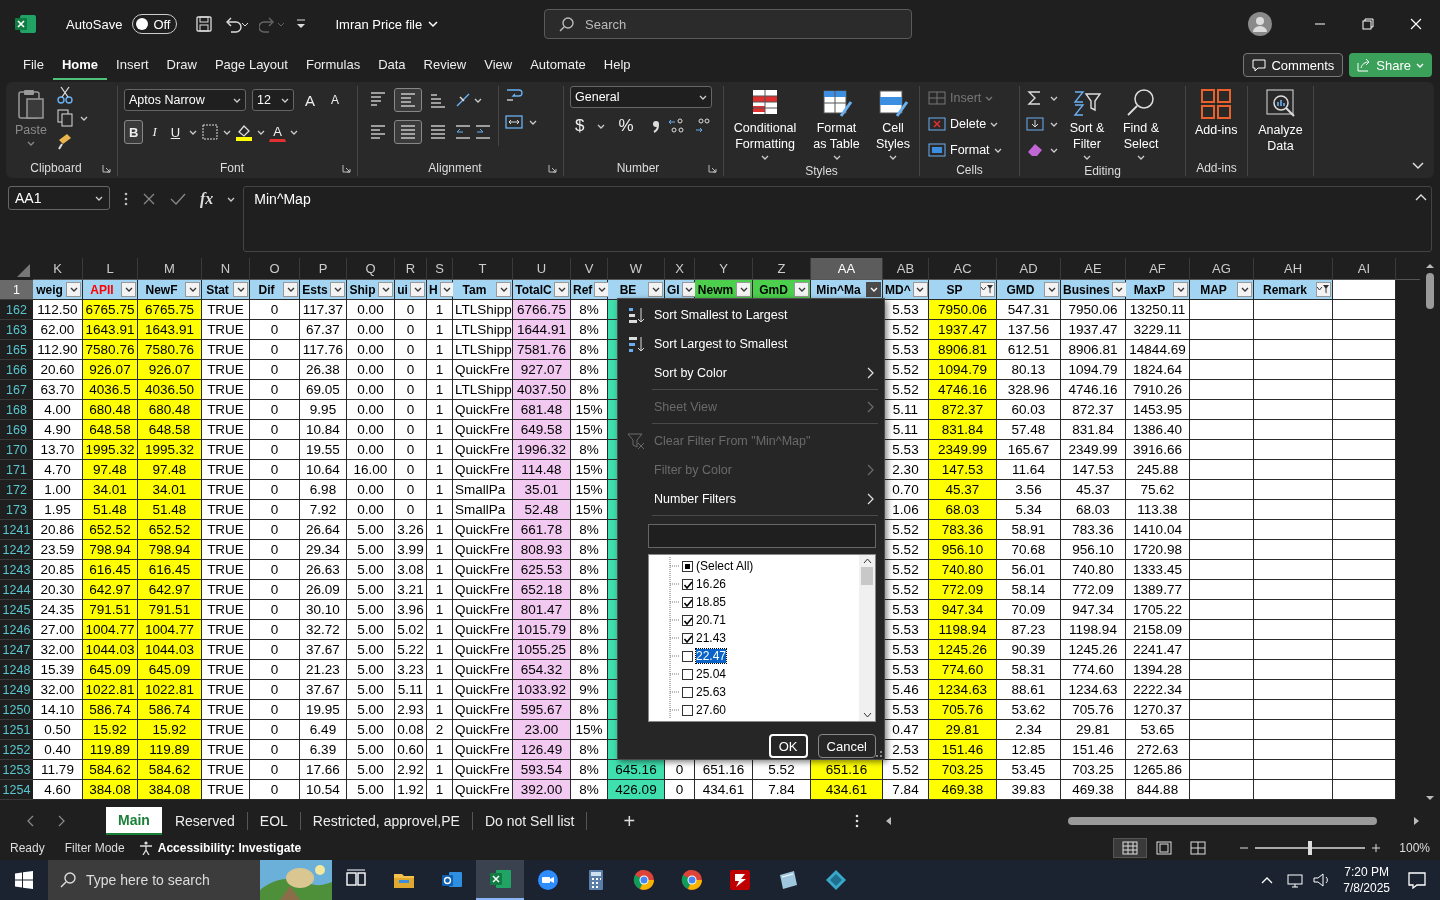 The image size is (1440, 900). I want to click on font-select: Aptos Narrow, so click(185, 100).